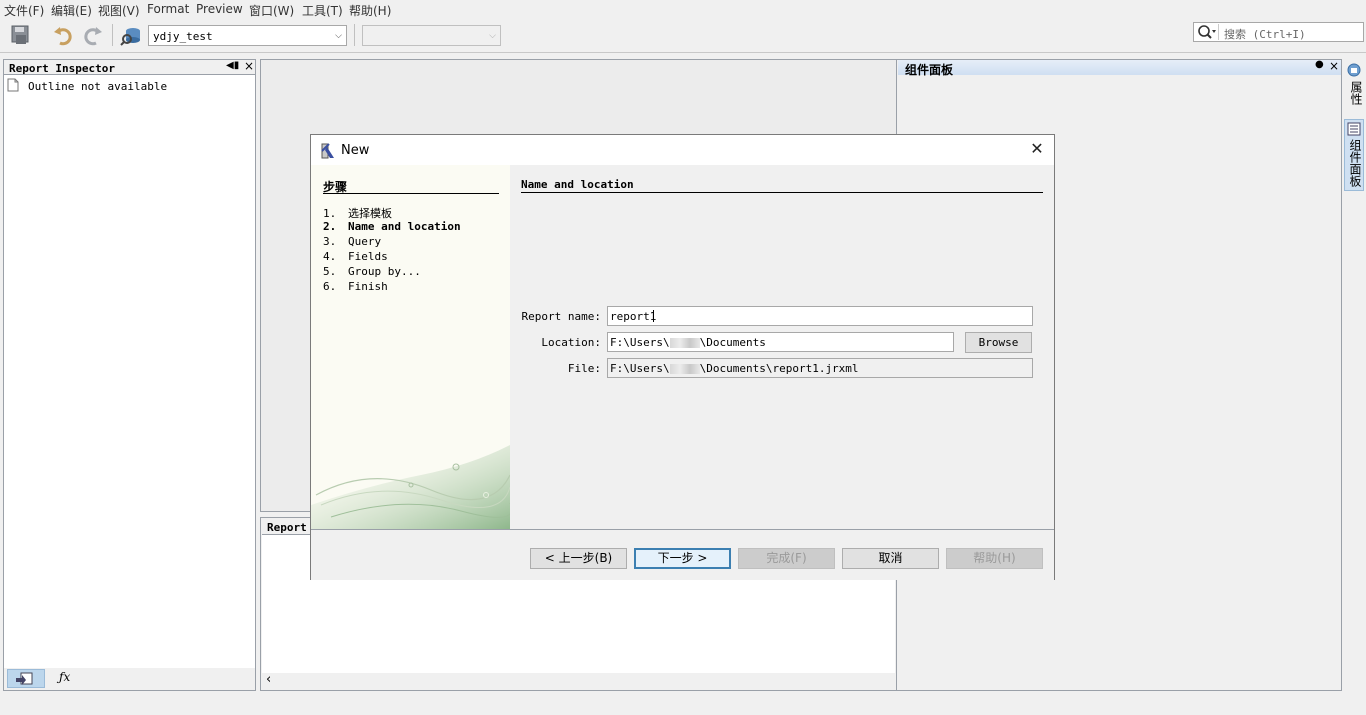 The height and width of the screenshot is (715, 1366). What do you see at coordinates (93, 35) in the screenshot?
I see `redo-icon` at bounding box center [93, 35].